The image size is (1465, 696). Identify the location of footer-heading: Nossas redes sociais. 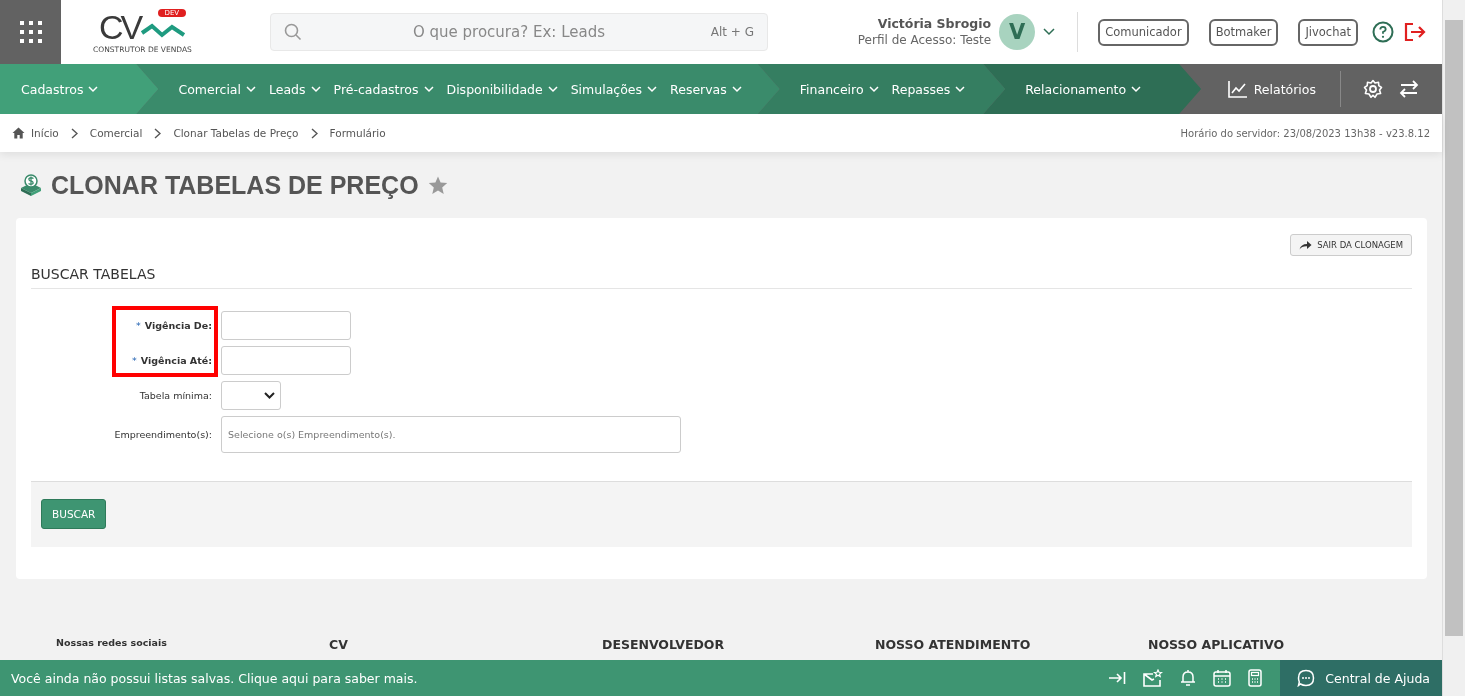
(112, 643).